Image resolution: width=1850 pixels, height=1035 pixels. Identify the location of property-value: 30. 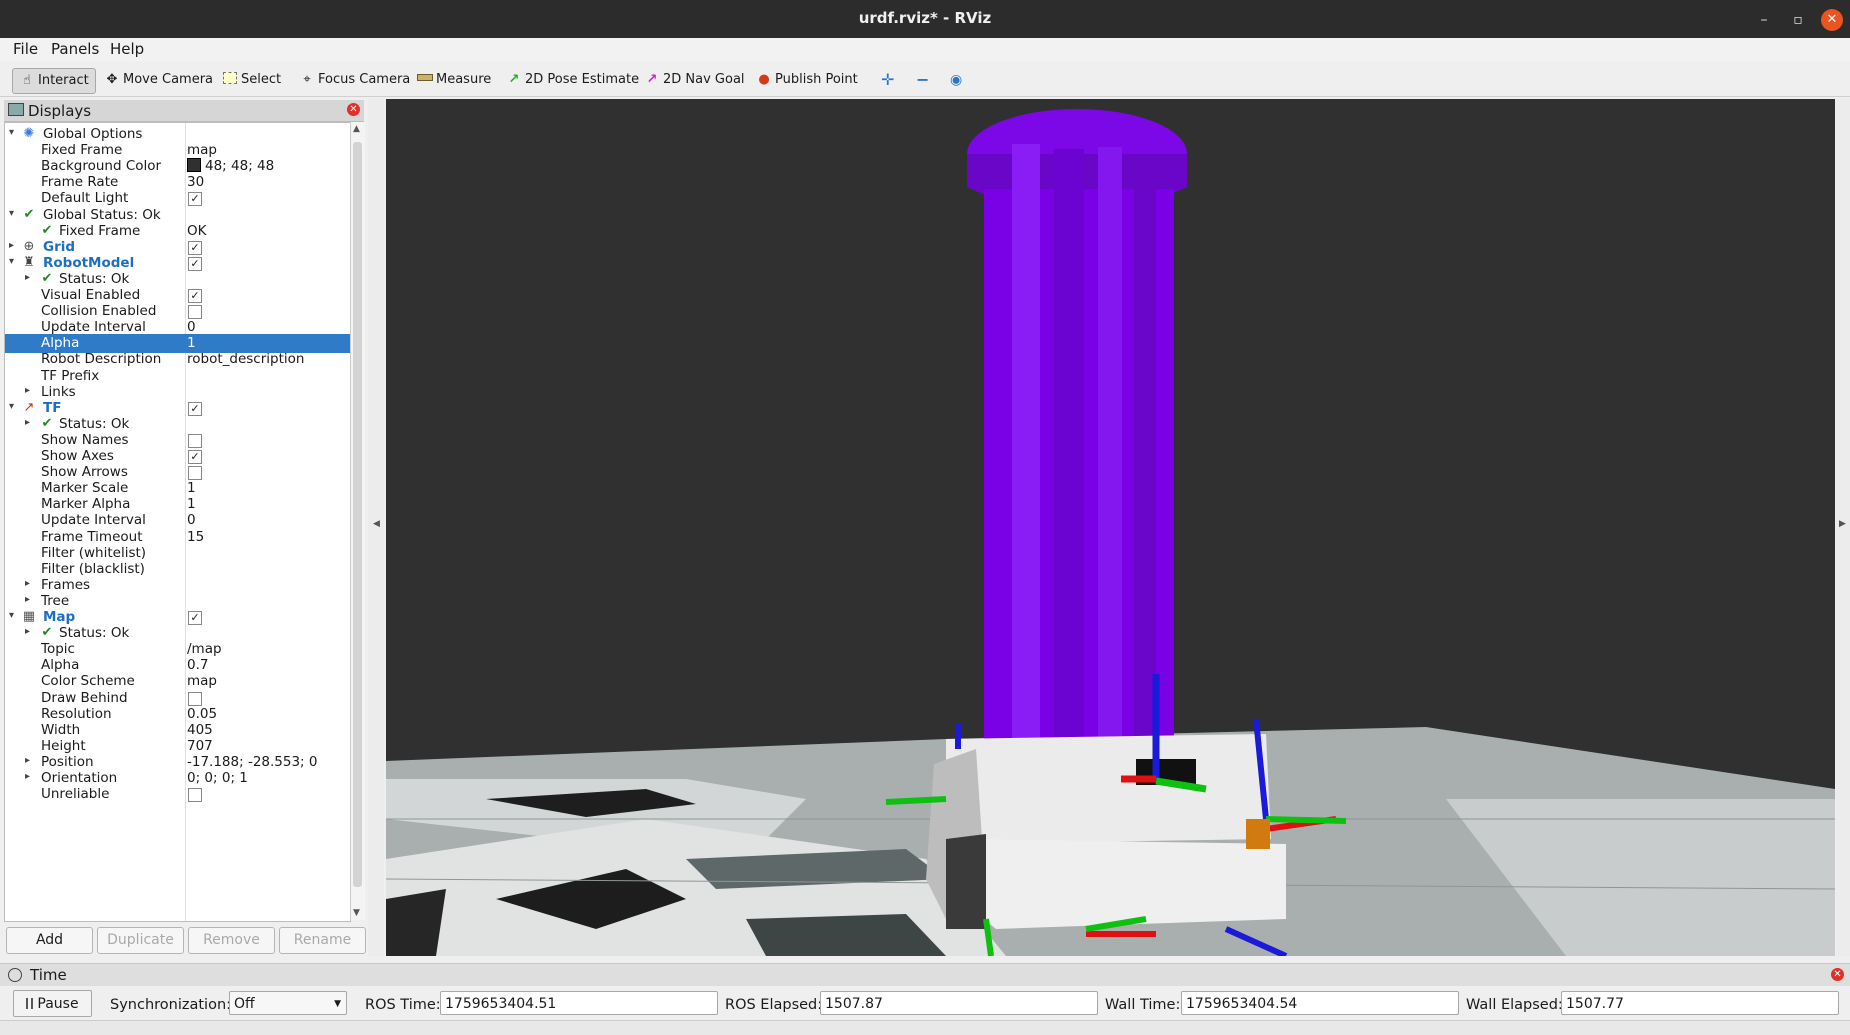
(195, 182).